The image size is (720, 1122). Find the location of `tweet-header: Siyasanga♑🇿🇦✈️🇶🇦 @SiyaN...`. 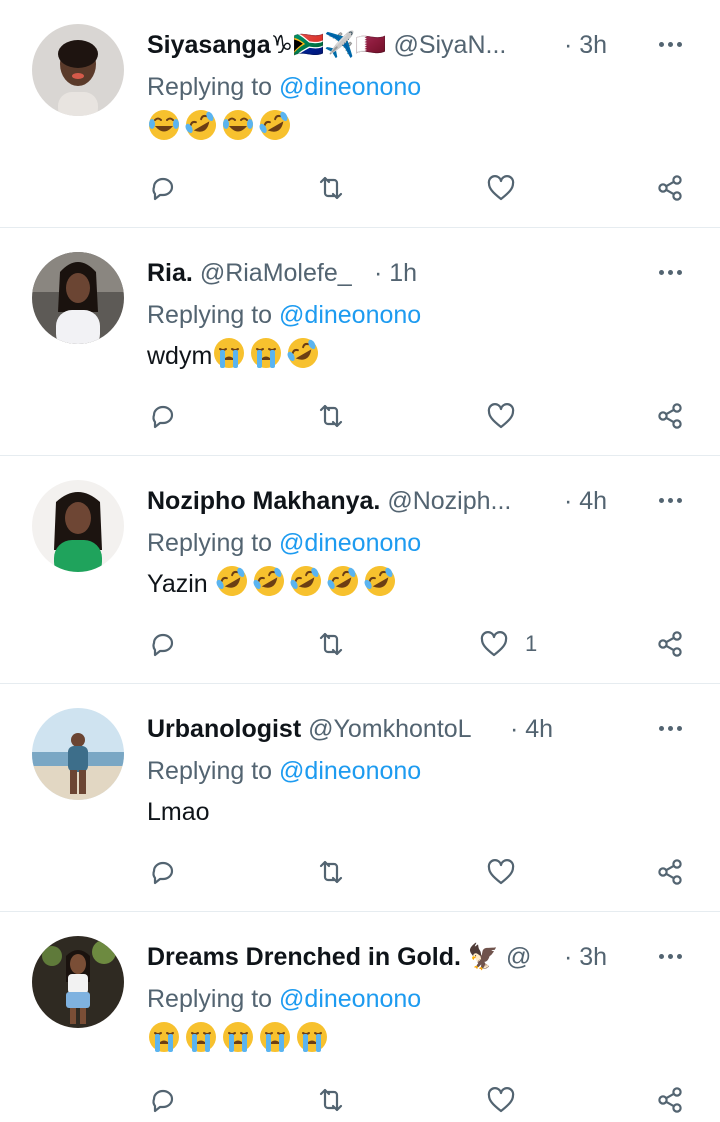

tweet-header: Siyasanga♑🇿🇦✈️🇶🇦 @SiyaN... is located at coordinates (346, 45).